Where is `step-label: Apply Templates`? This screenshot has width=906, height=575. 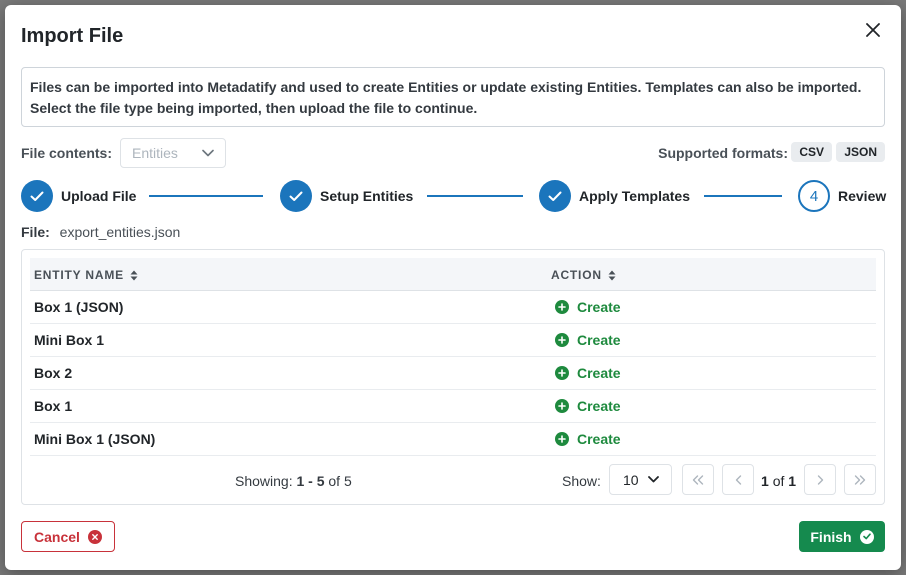 step-label: Apply Templates is located at coordinates (634, 196).